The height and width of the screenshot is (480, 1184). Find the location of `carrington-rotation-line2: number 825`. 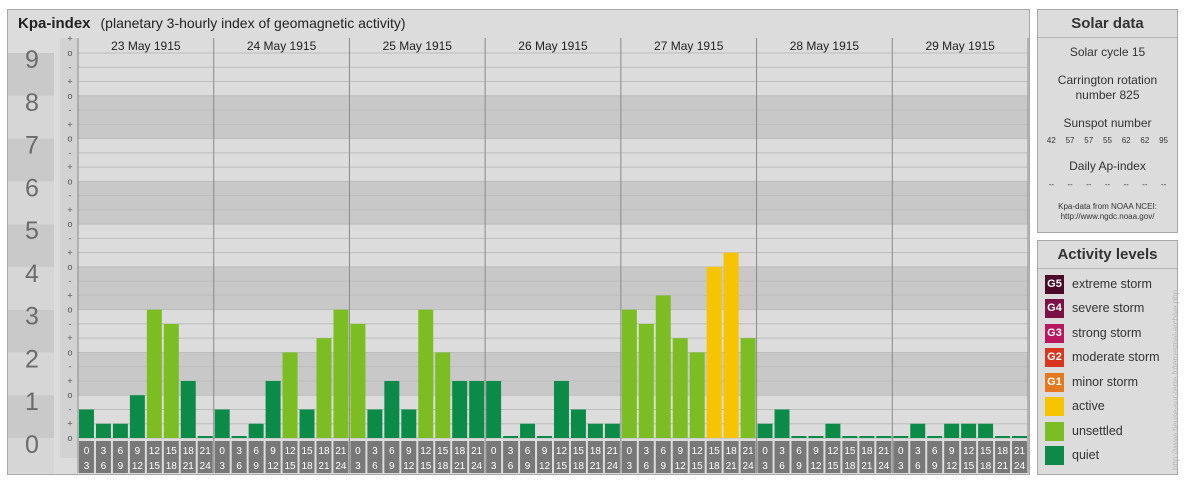

carrington-rotation-line2: number 825 is located at coordinates (1107, 95).